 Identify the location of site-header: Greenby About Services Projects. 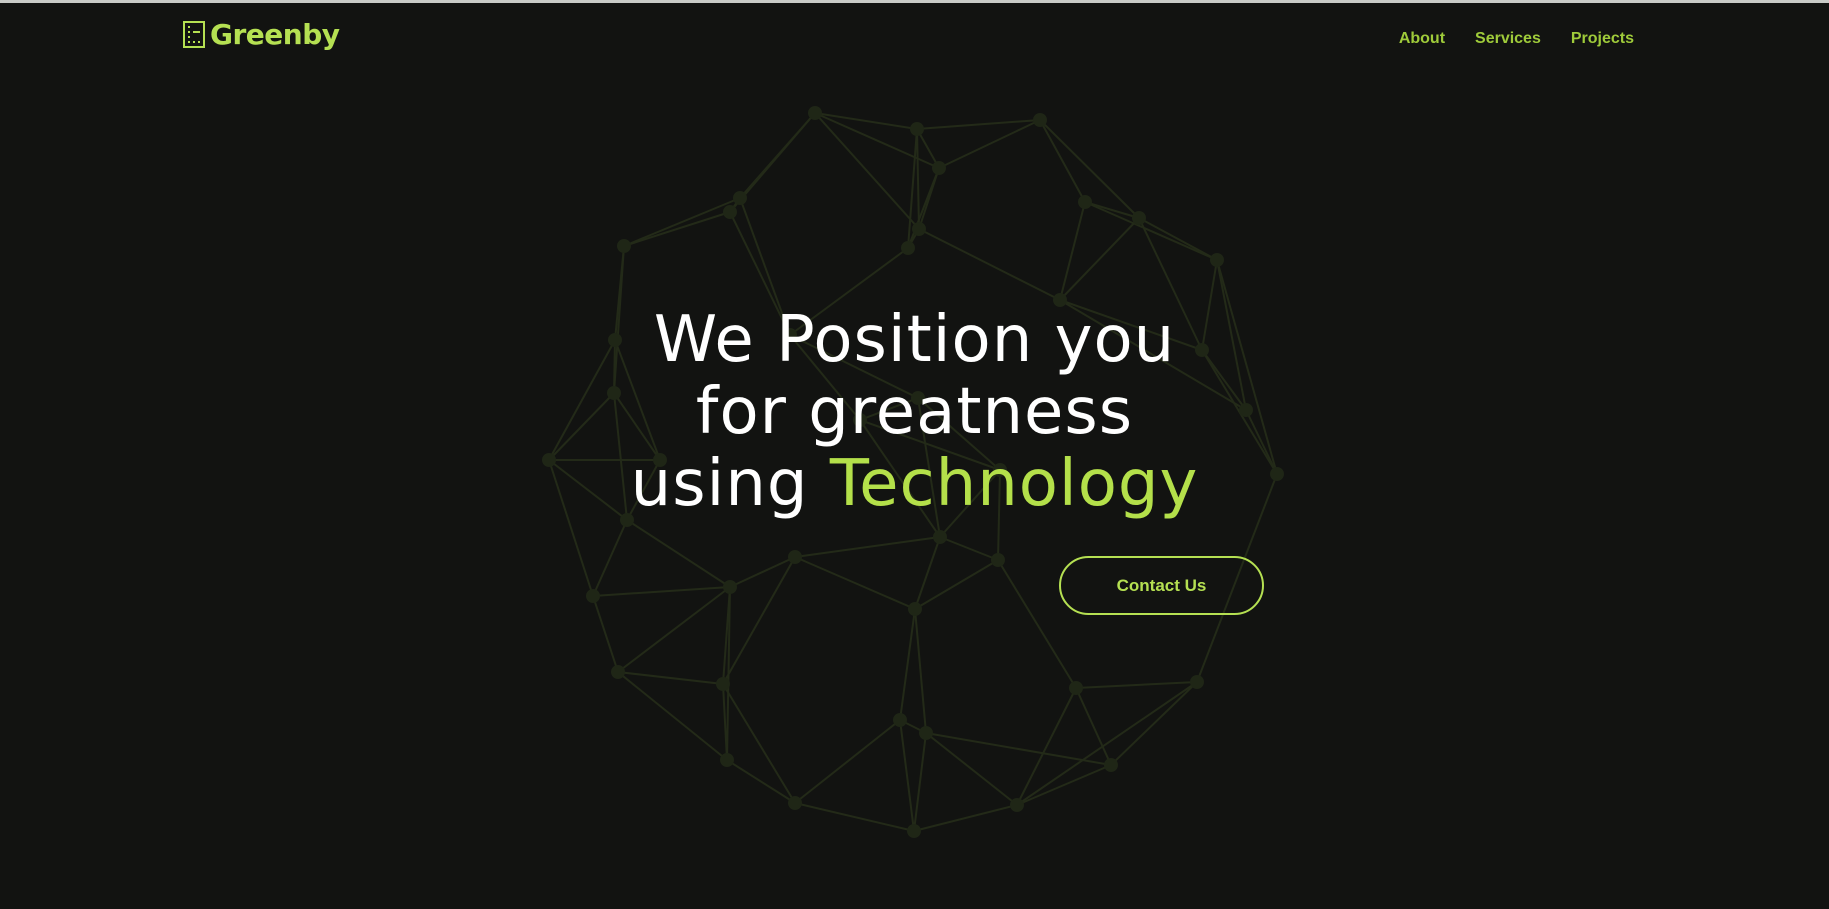
(914, 33).